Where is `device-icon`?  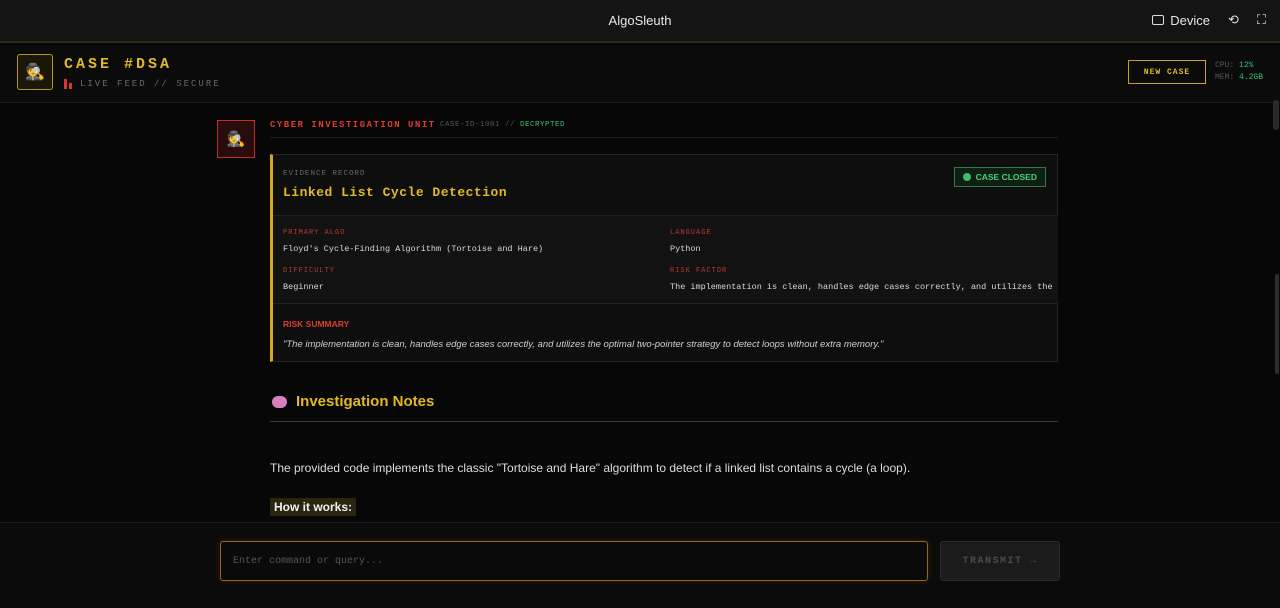
device-icon is located at coordinates (1158, 20).